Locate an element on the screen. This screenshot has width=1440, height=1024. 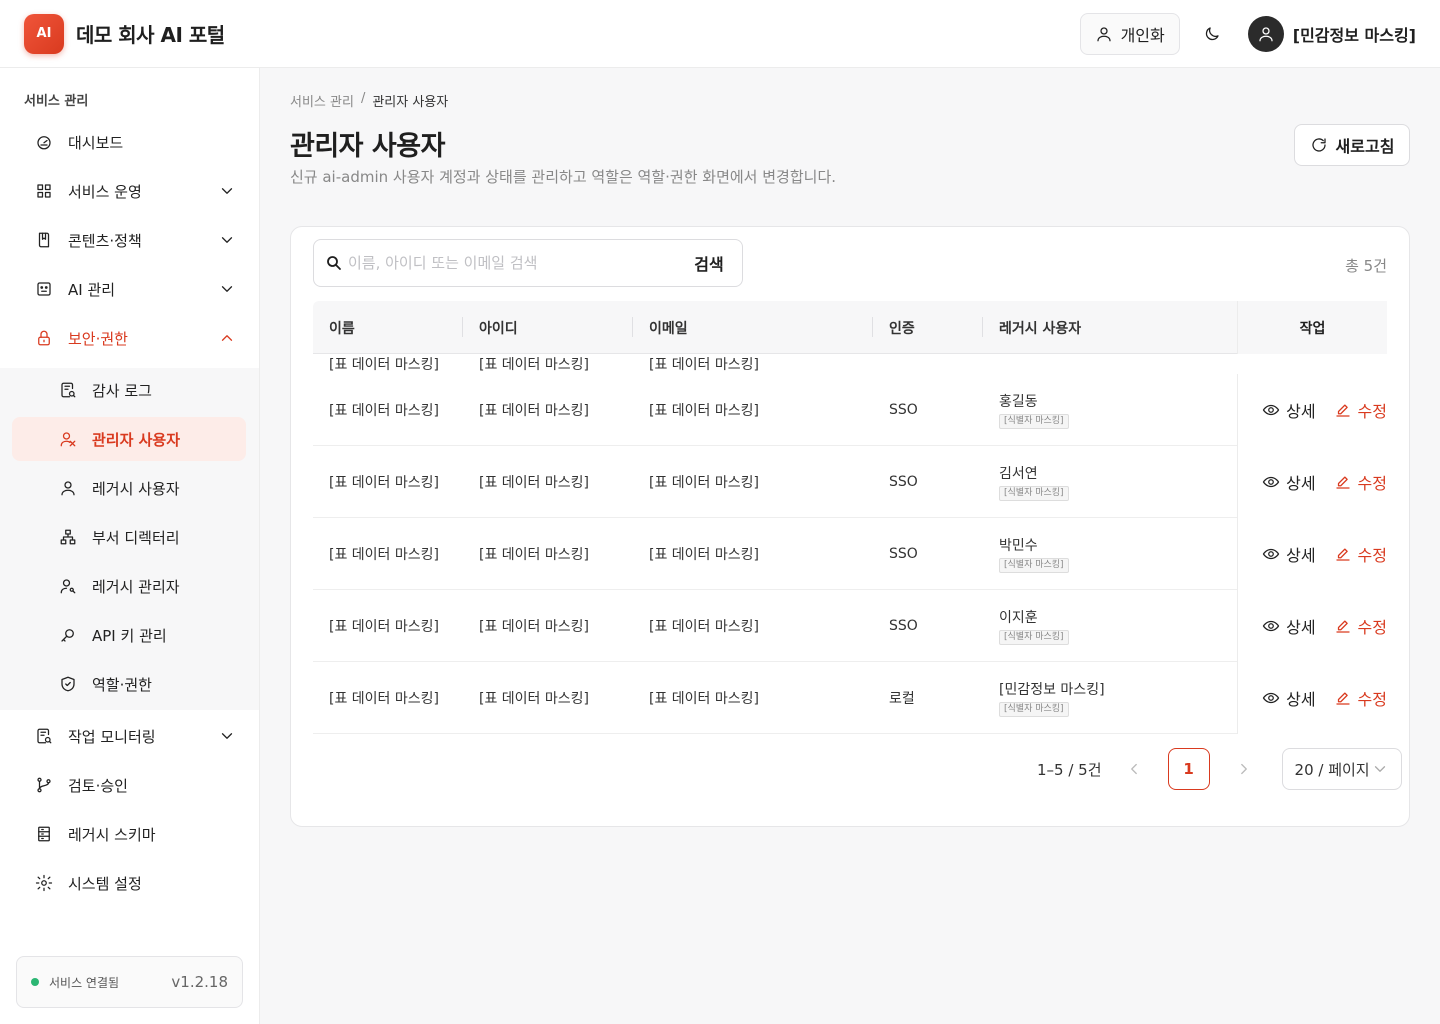
sidebar-item-label: 보안·권한 is located at coordinates (98, 338).